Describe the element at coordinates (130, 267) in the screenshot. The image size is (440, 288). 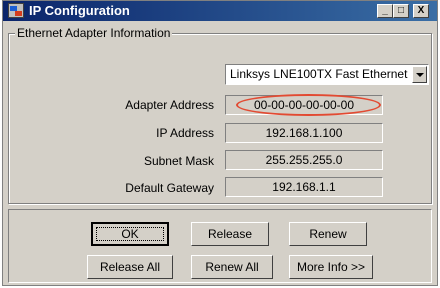
I see `release-all-button: Release All` at that location.